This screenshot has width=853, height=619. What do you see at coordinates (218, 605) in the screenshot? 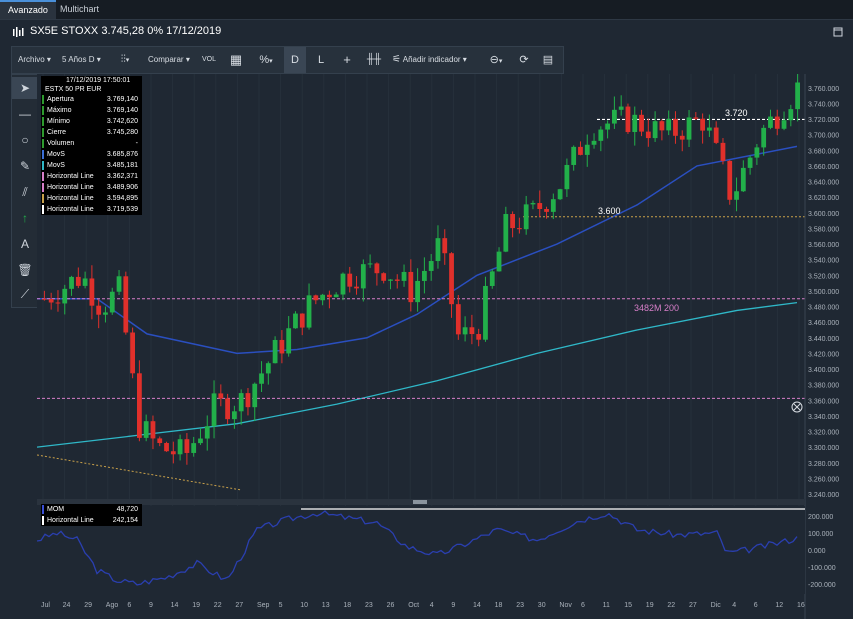
I see `time-tick-label: 22` at bounding box center [218, 605].